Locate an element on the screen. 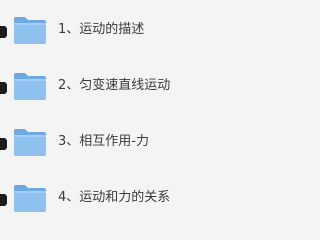  folder-item-1: 1、运动的描述 is located at coordinates (126, 31).